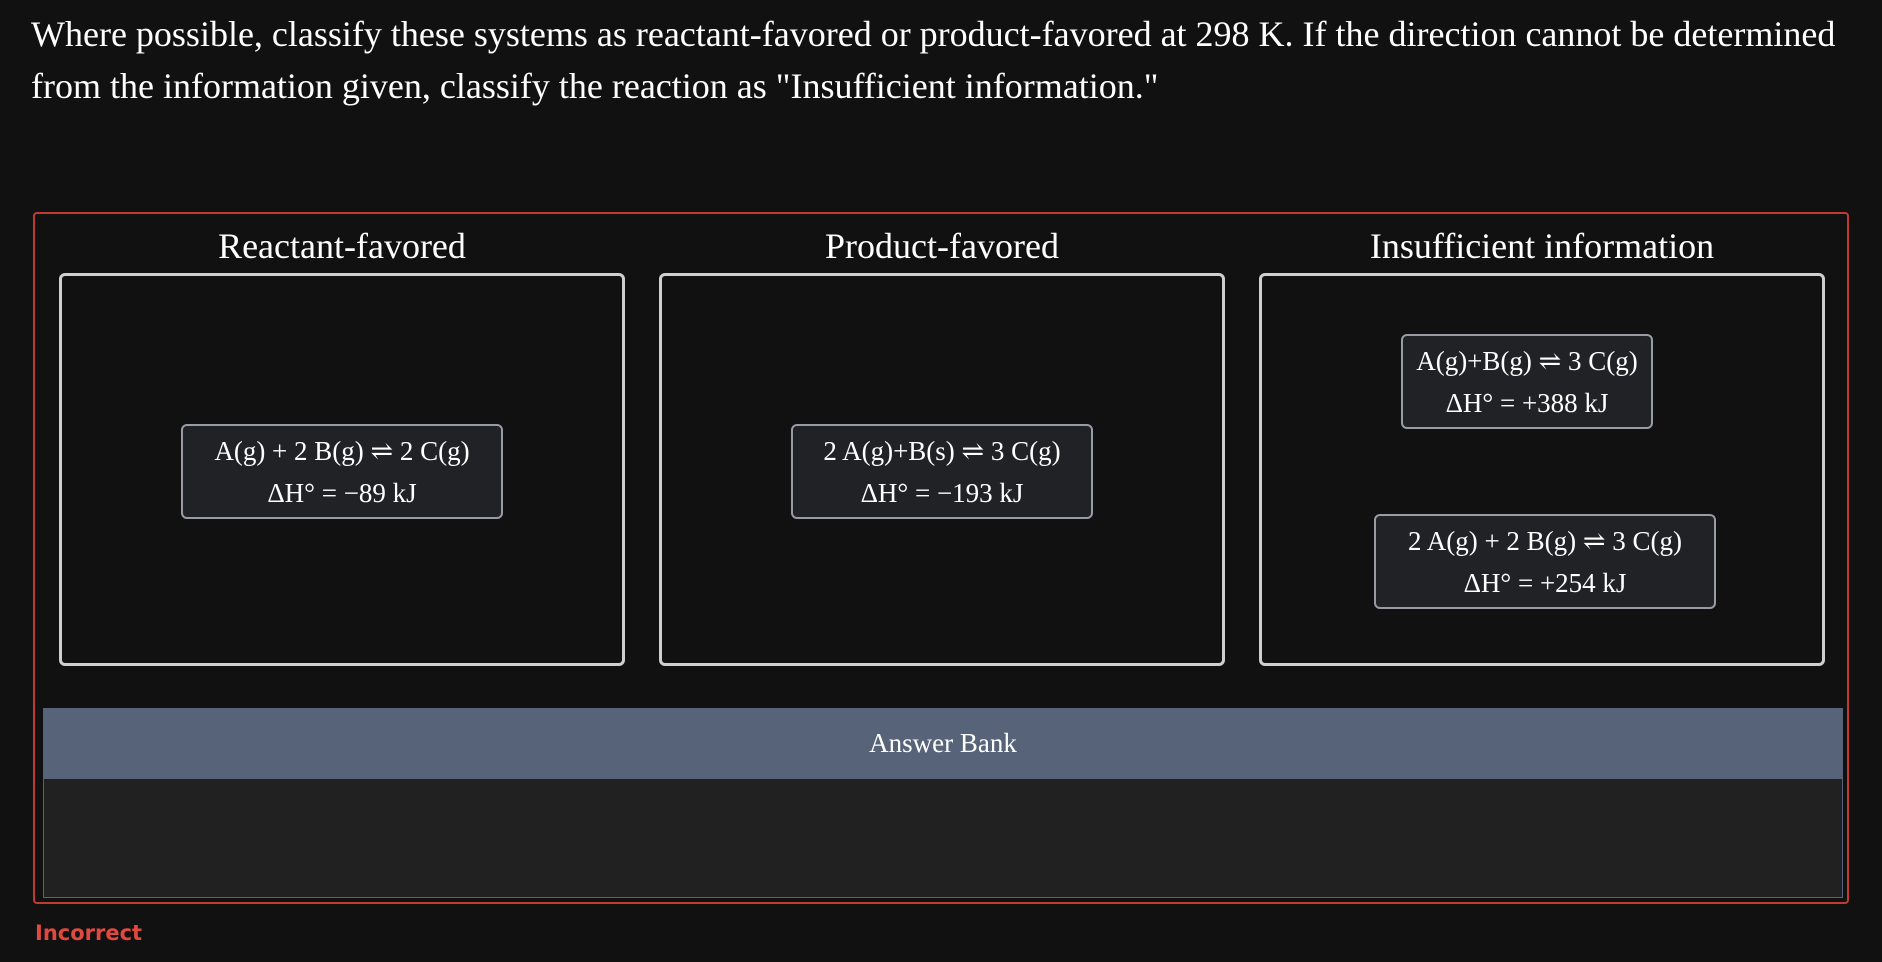 This screenshot has width=1882, height=962. What do you see at coordinates (943, 838) in the screenshot?
I see `answer-bank-dropzone` at bounding box center [943, 838].